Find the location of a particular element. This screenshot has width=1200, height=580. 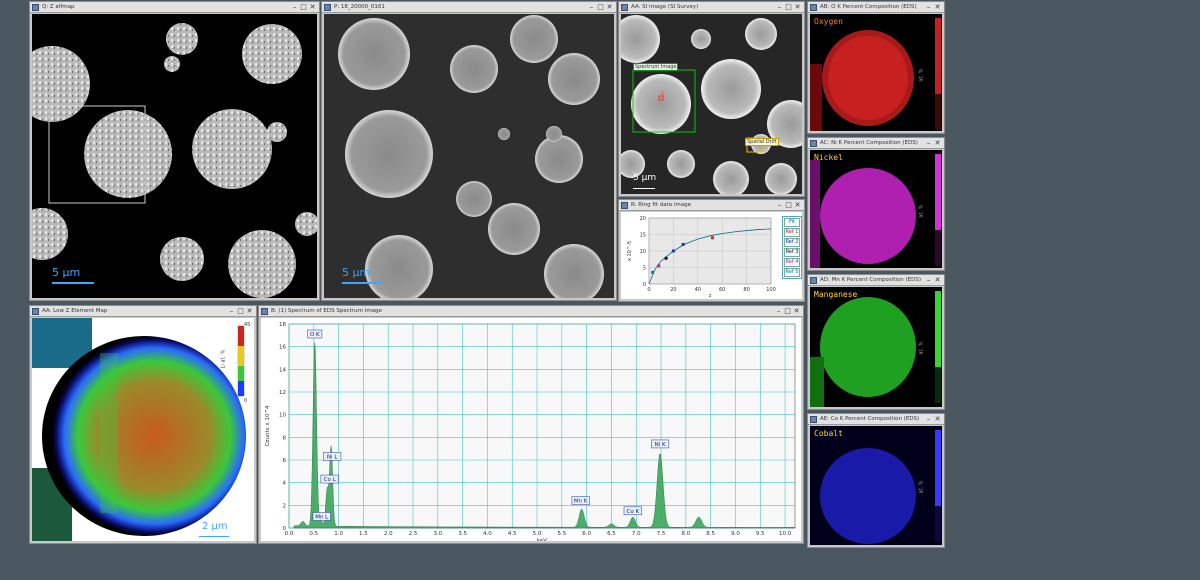

y-tick-label: 14 is located at coordinates (282, 370).